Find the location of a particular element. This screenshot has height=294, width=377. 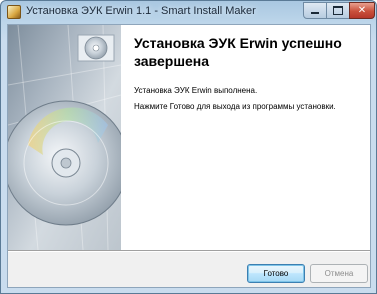

close-icon: ✕ is located at coordinates (362, 10).